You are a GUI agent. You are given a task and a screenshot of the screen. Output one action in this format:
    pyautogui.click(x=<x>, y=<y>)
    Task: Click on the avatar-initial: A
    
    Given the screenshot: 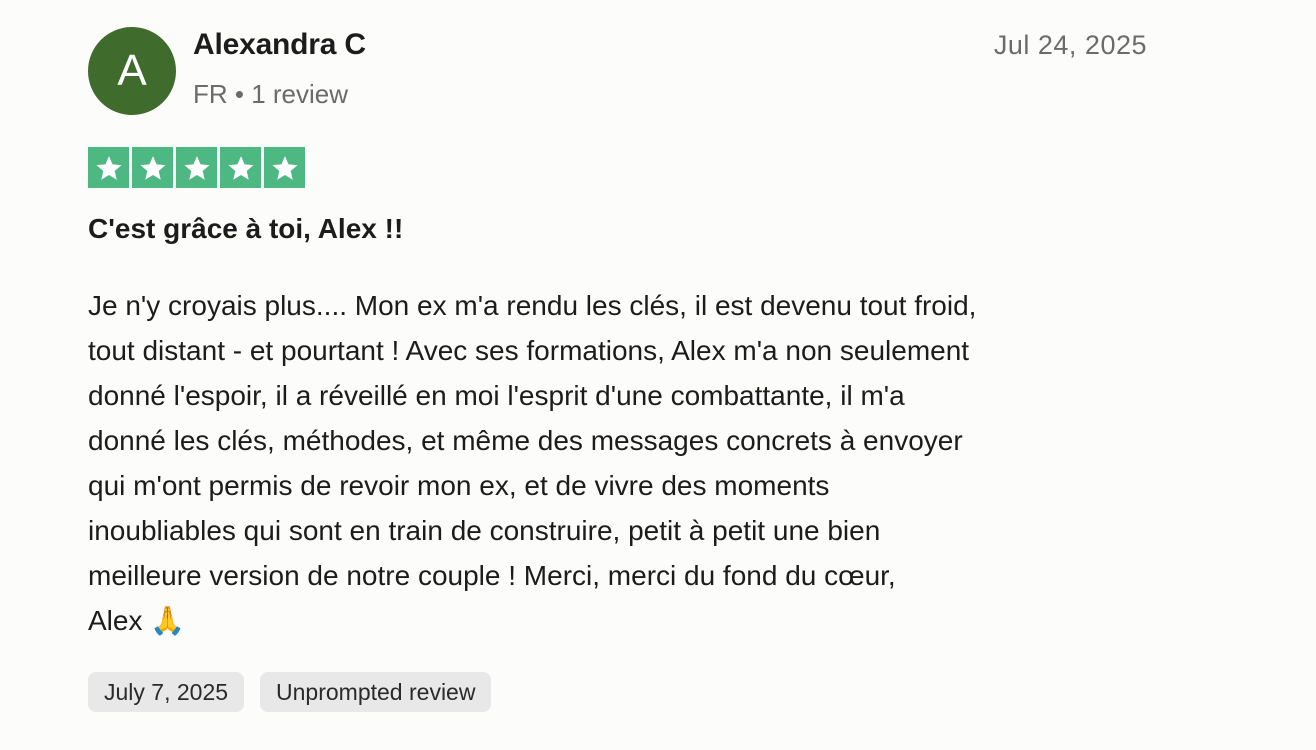 What is the action you would take?
    pyautogui.click(x=132, y=70)
    